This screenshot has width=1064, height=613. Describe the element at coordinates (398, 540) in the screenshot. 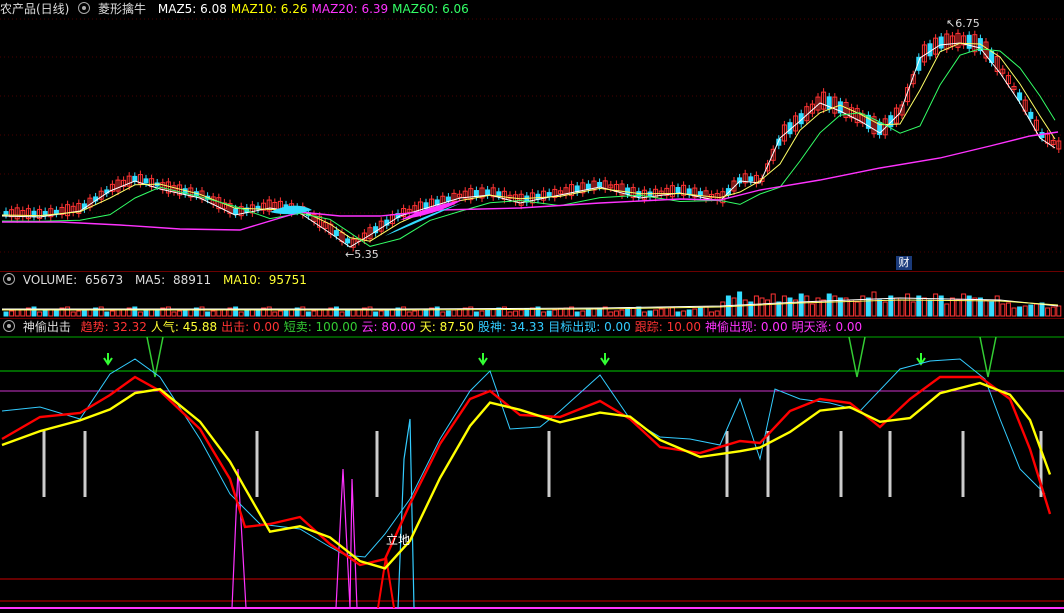

I see `annotation-label: 立地` at that location.